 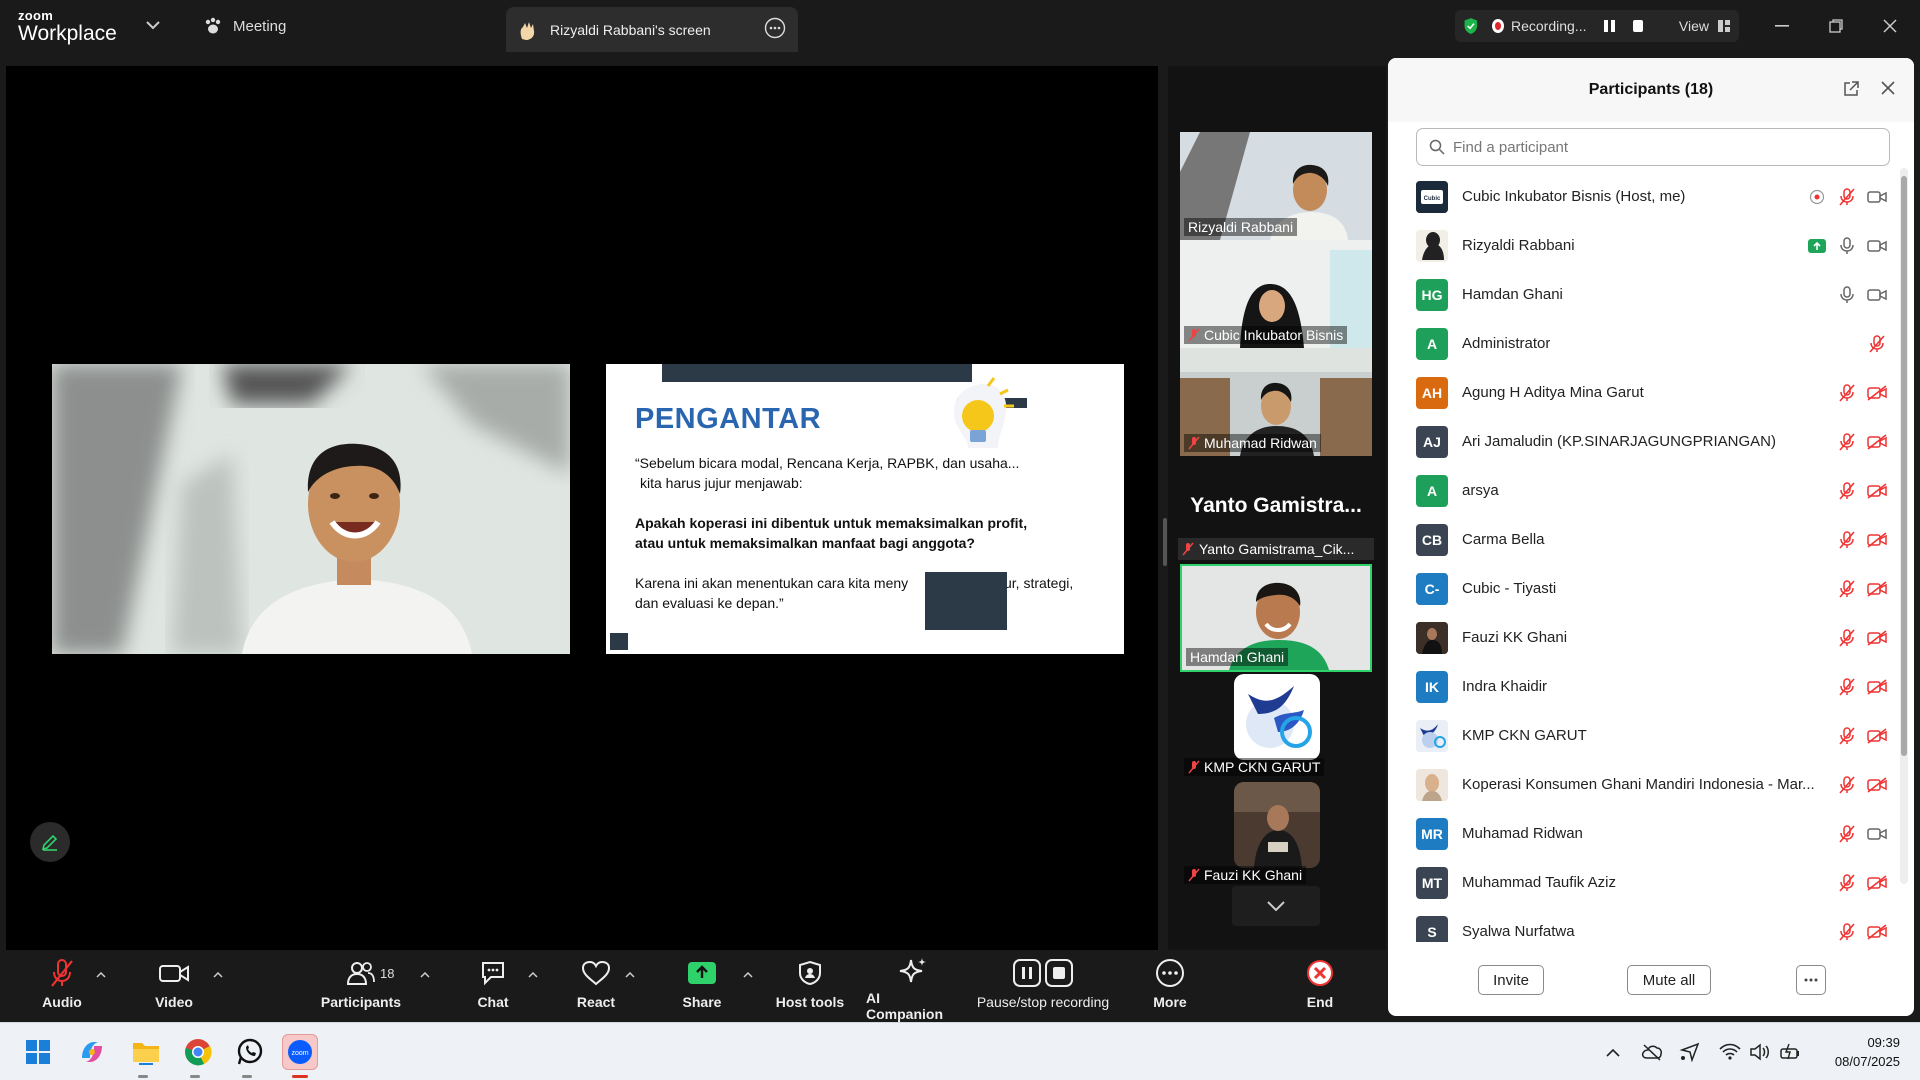 I want to click on audio-button: Audio, so click(x=62, y=987).